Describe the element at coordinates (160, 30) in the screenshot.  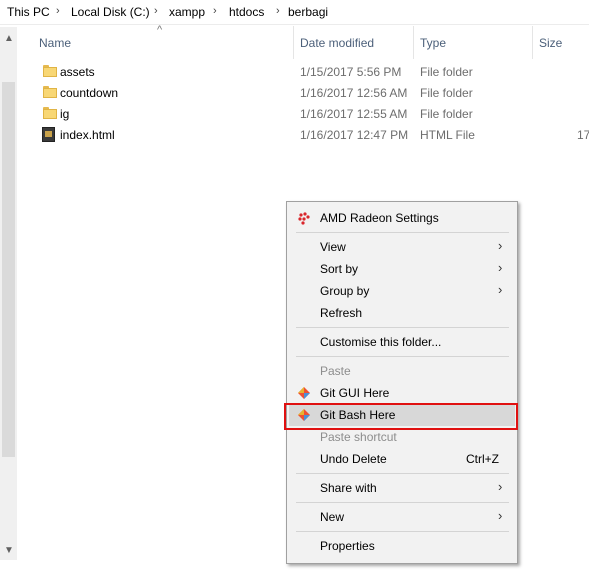
I see `sort-ascending-icon: ^` at that location.